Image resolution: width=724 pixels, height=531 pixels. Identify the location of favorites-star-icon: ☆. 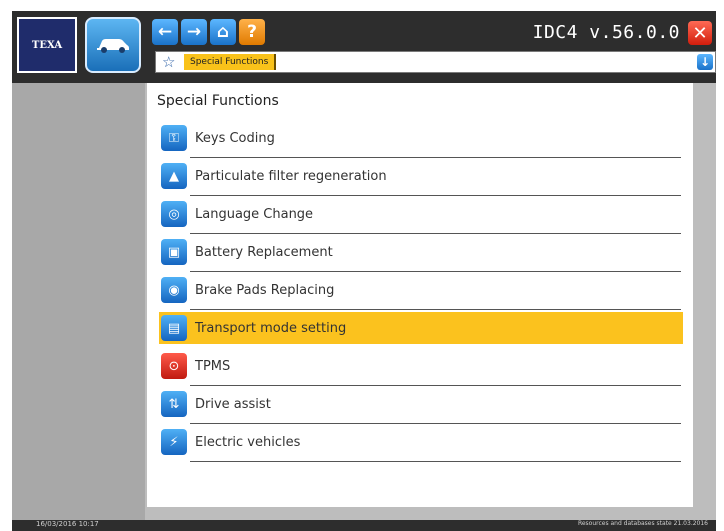
(168, 62).